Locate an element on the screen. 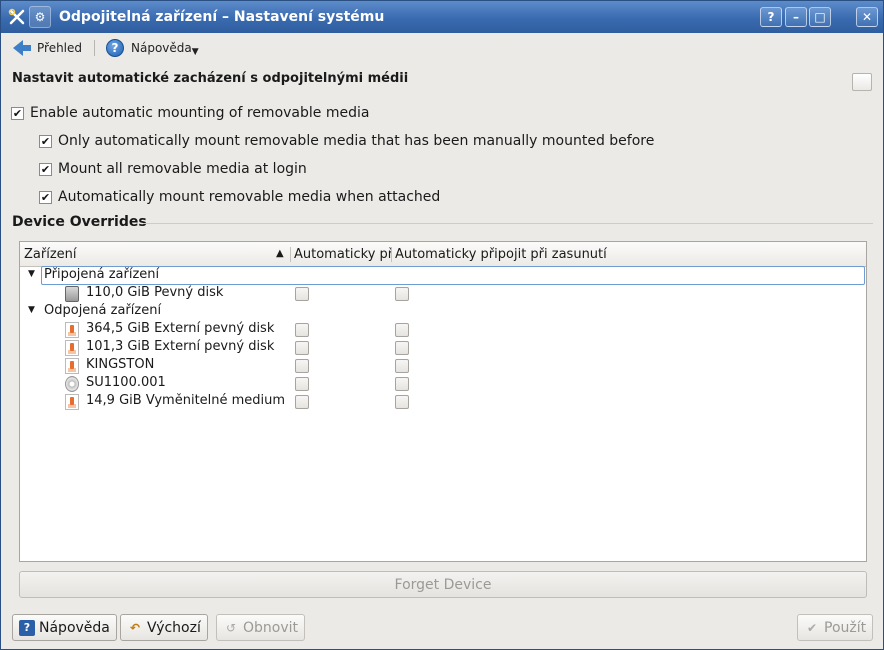  device-label: 110,0 GiB Pevný disk is located at coordinates (155, 292).